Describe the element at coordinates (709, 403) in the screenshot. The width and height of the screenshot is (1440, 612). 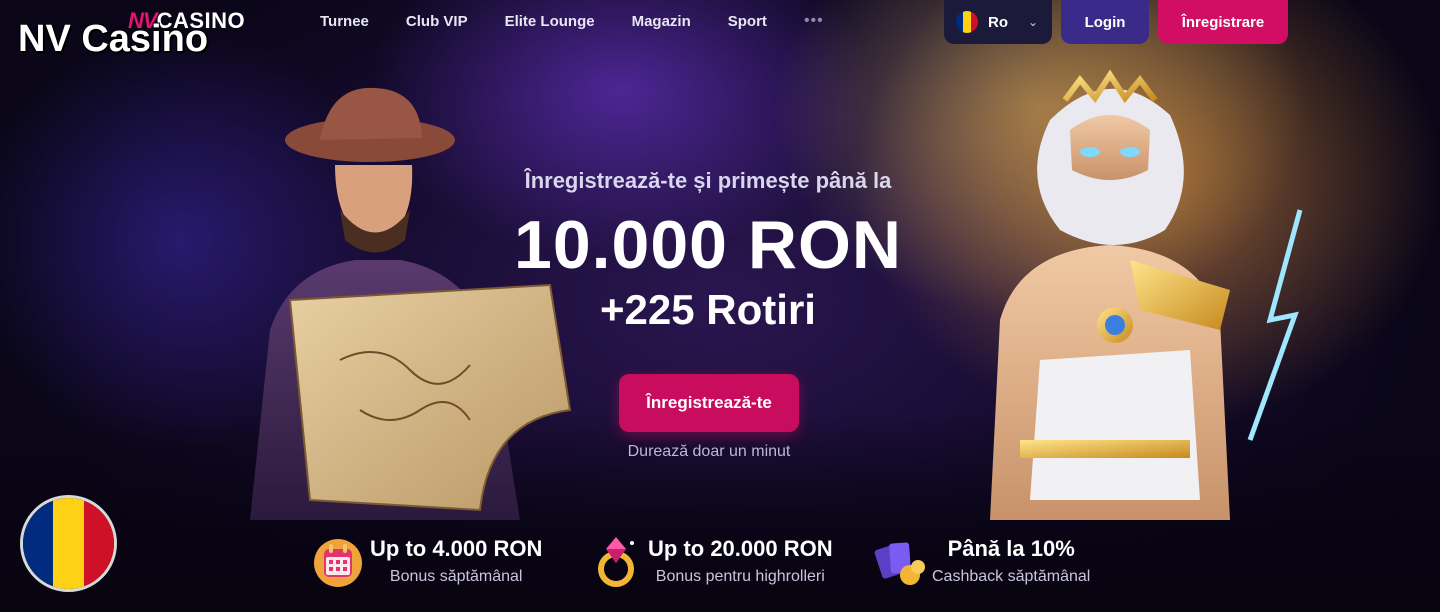
I see `signup-cta-button: Înregistrează-te` at that location.